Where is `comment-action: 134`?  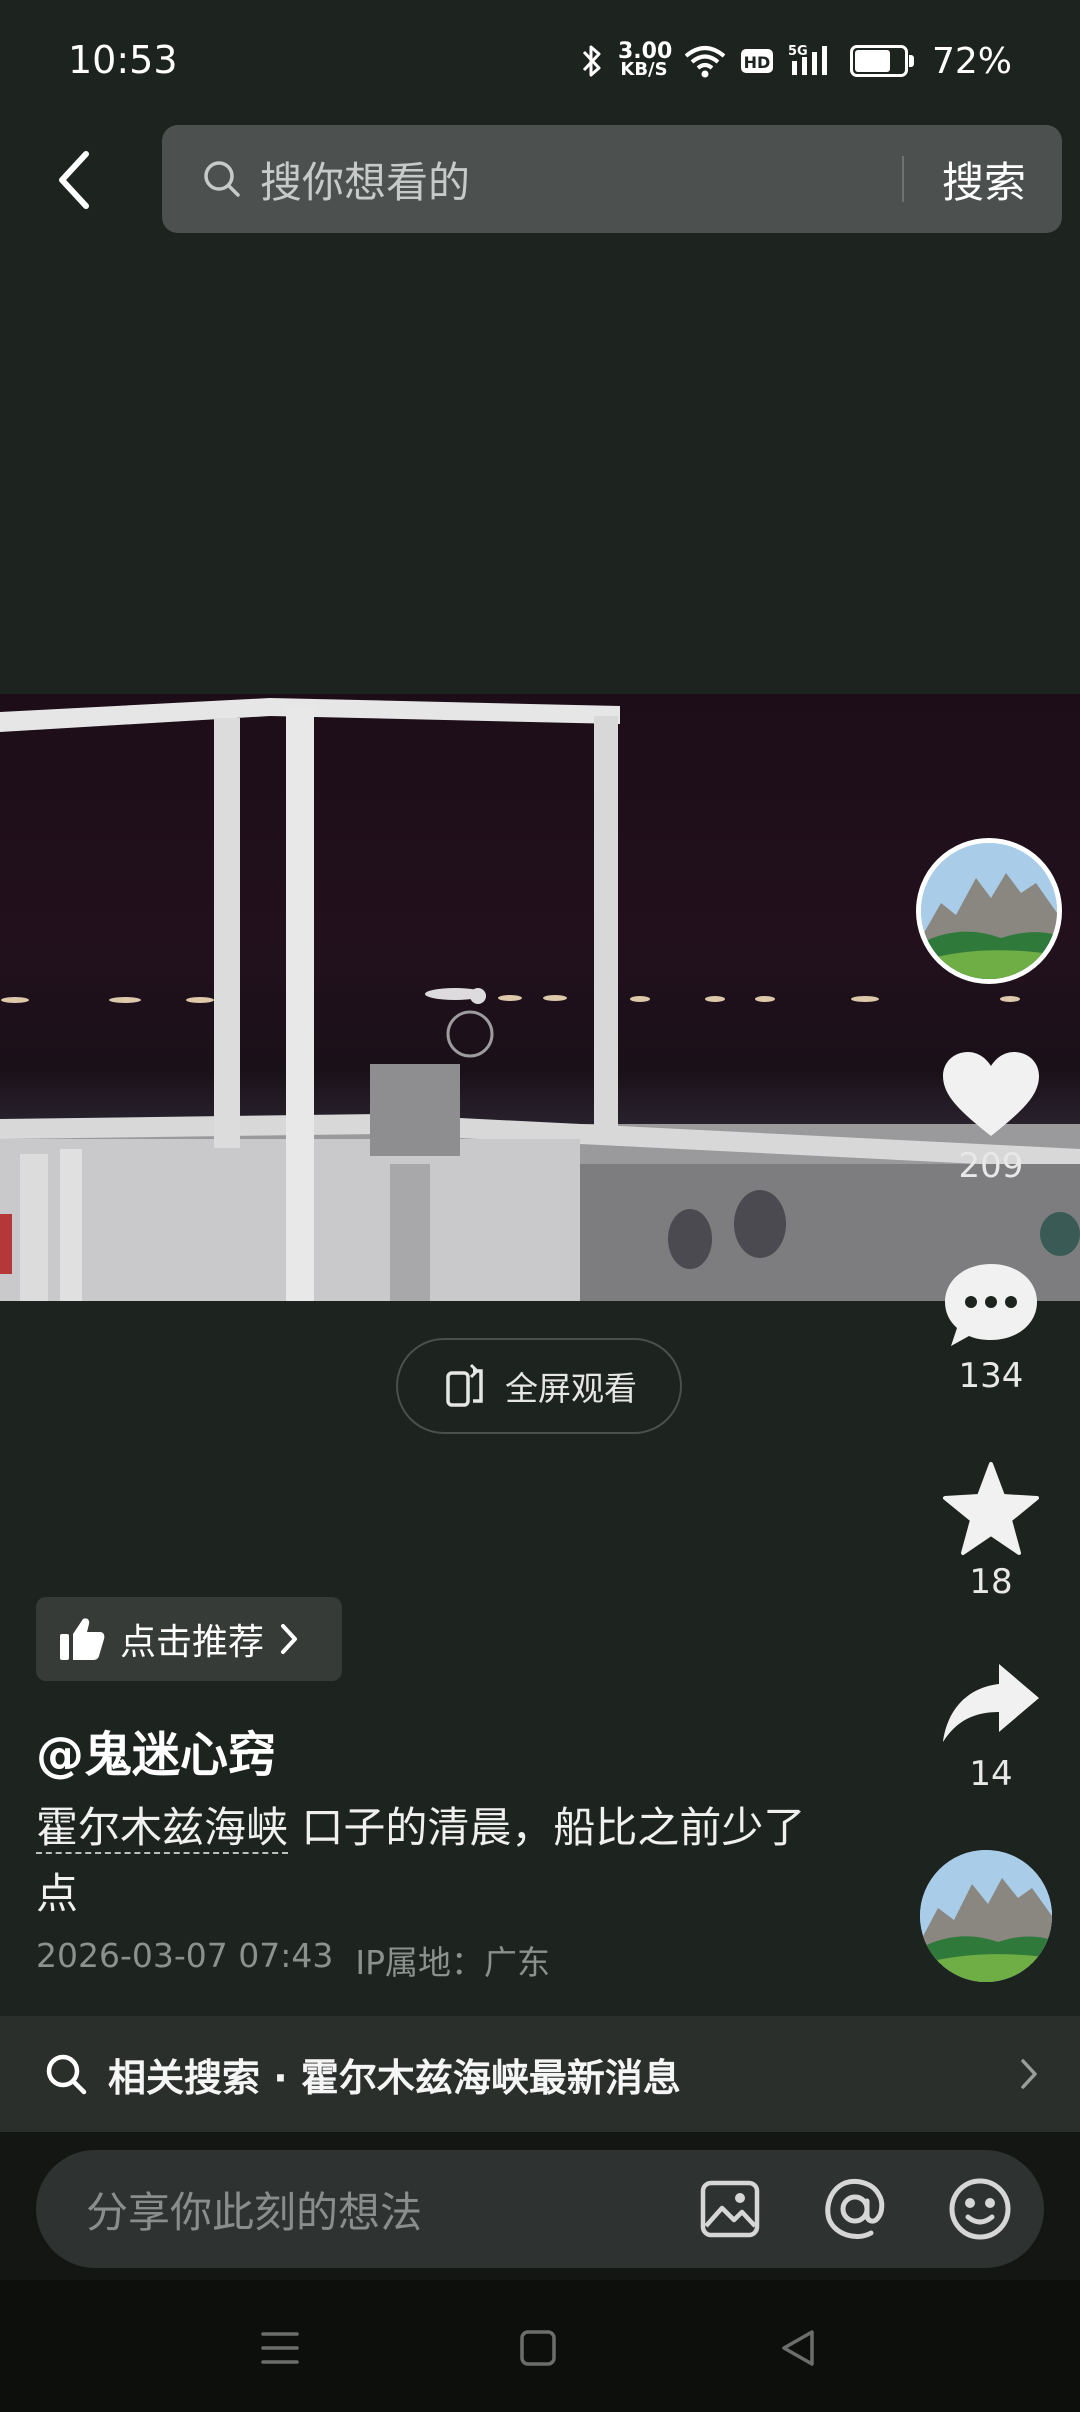 comment-action: 134 is located at coordinates (991, 1328).